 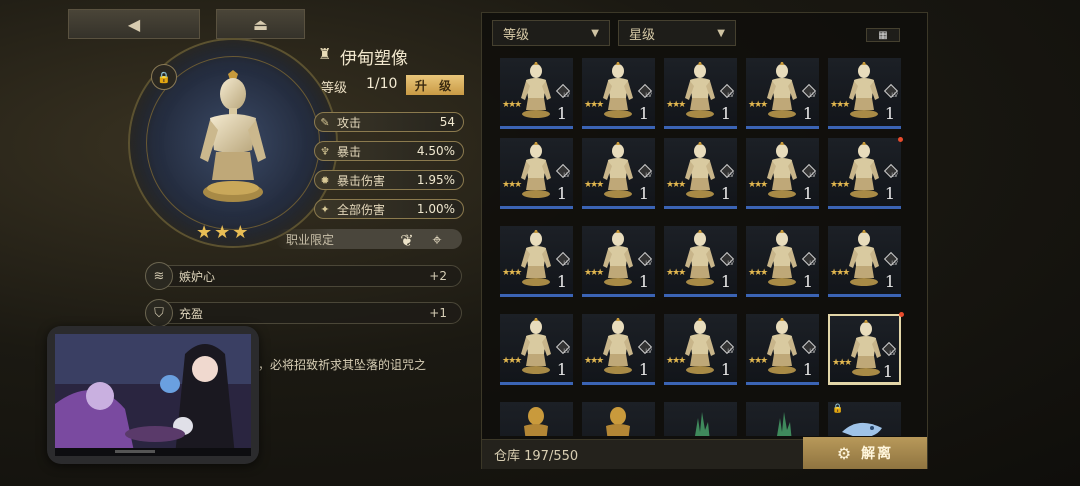 I want to click on stat-attack: ✎ 攻击 54, so click(x=389, y=122).